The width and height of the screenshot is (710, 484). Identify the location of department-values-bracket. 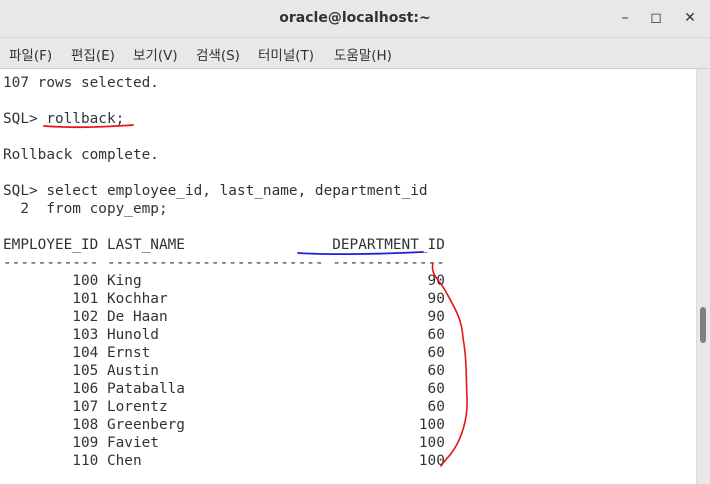
(449, 364).